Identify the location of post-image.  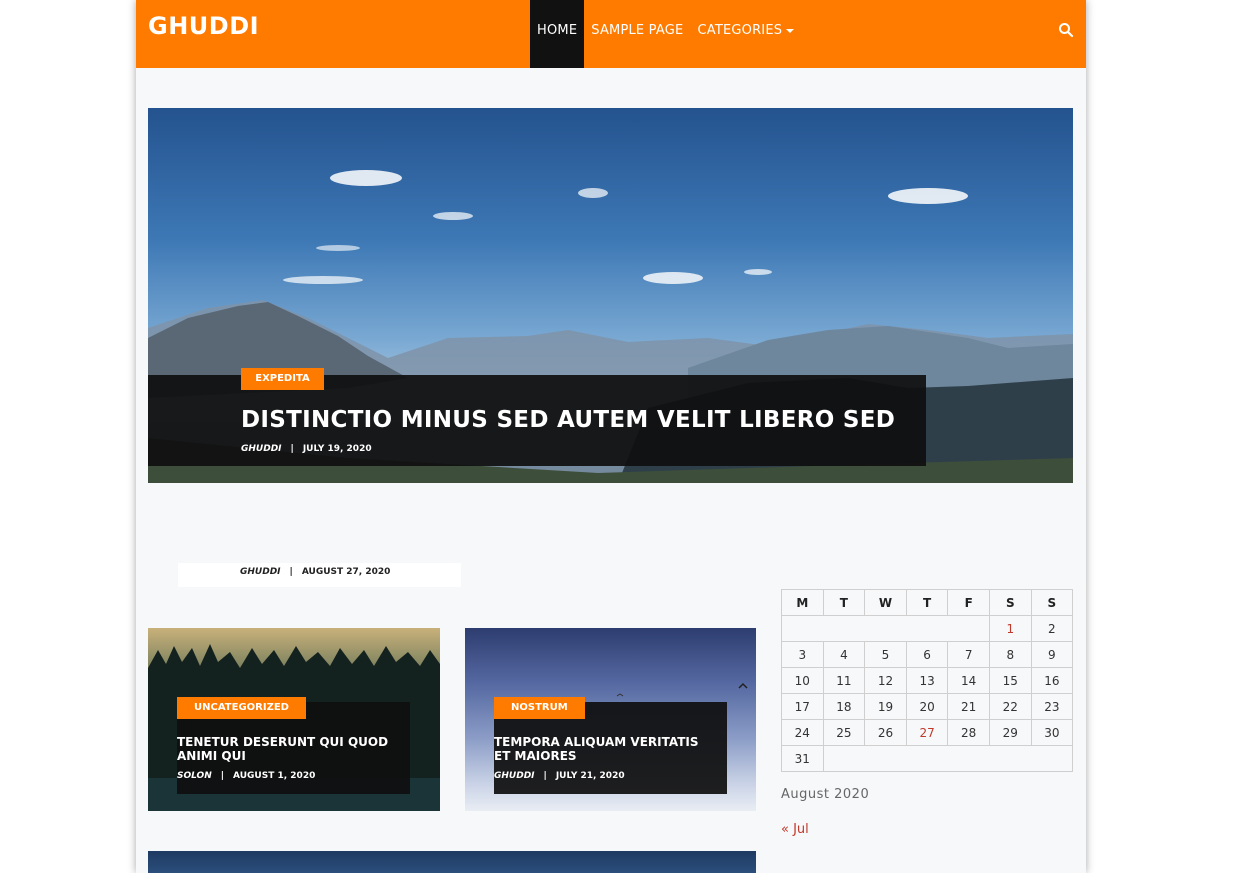
(452, 862).